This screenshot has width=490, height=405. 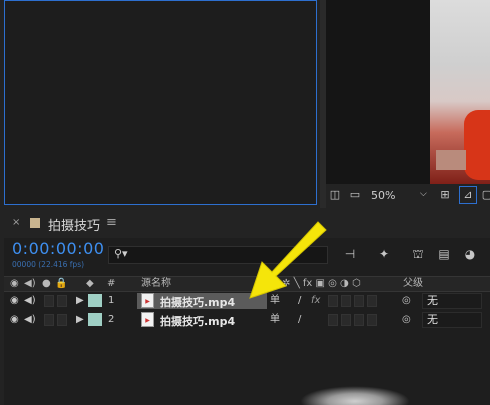 I want to click on viewer-toolbar: ◫ ▭ 50% ⌵ ⊞ ⊿ ▢, so click(x=408, y=196).